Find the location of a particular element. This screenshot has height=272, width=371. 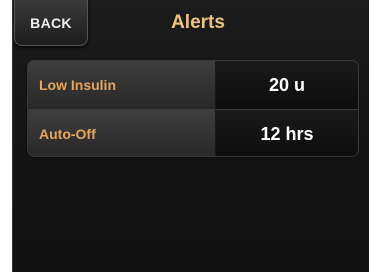

setting-value: 12 hrs is located at coordinates (287, 133).